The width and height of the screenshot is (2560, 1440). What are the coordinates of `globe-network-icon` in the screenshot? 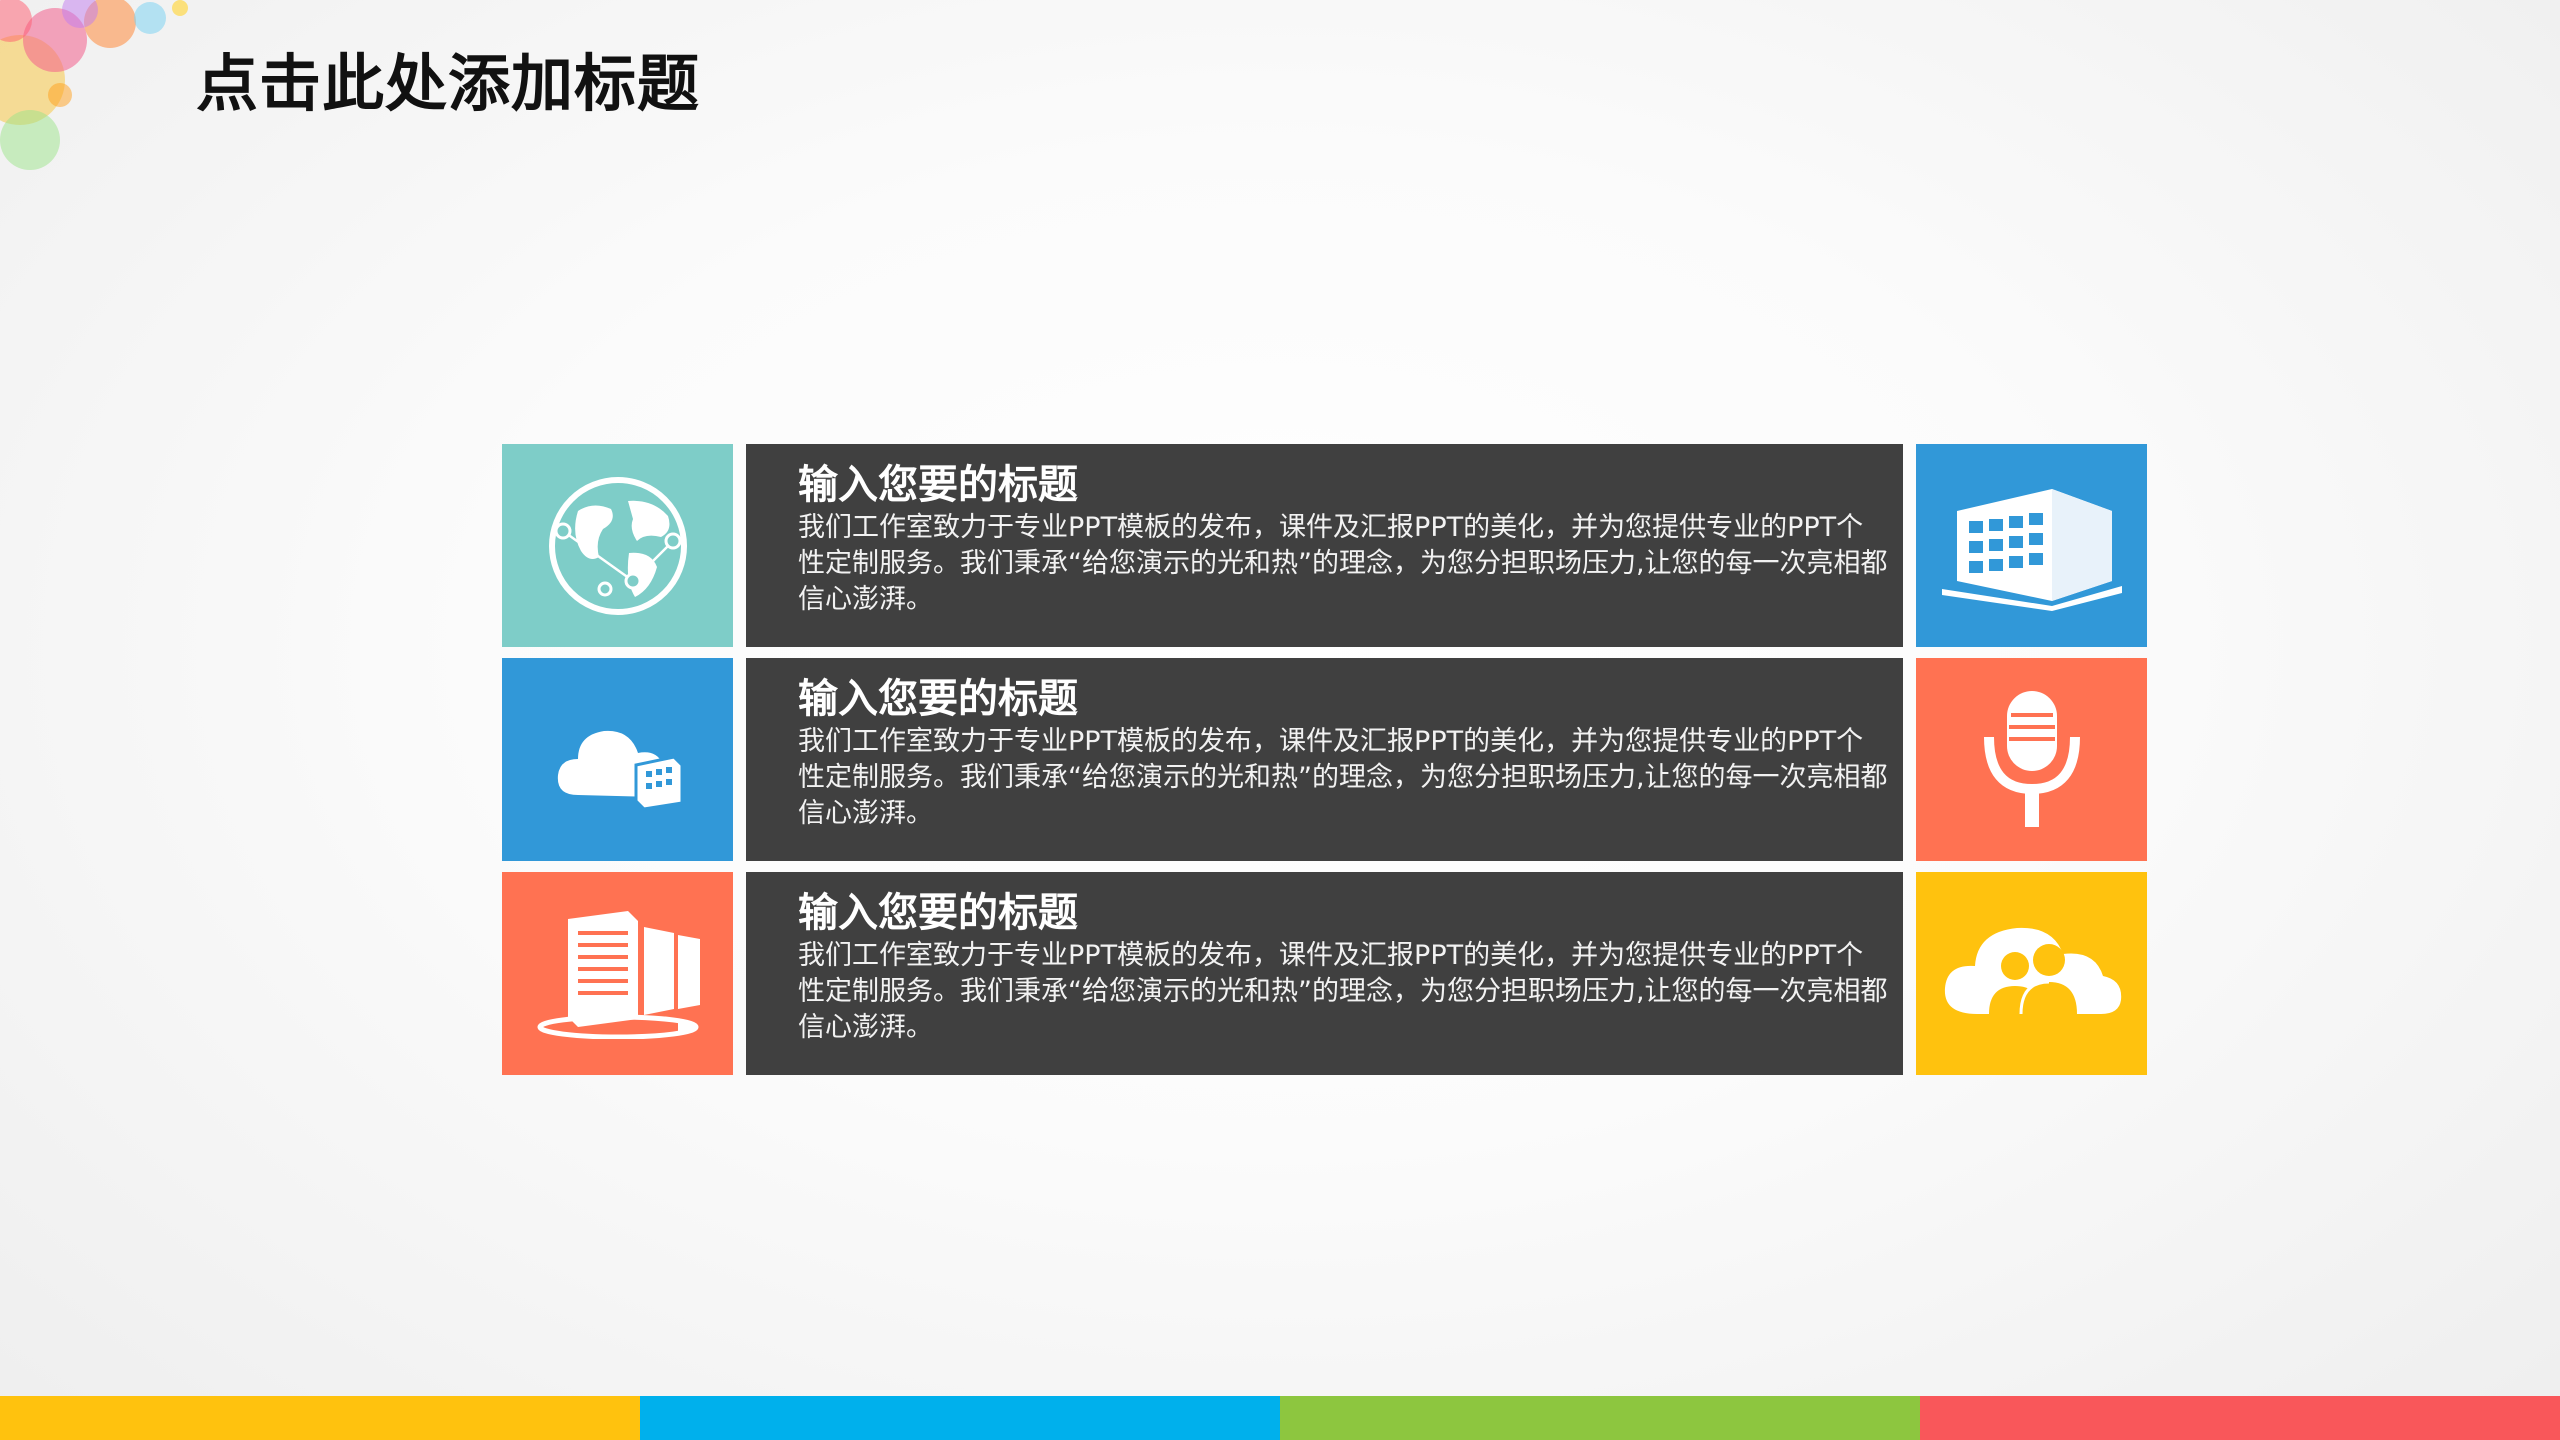 It's located at (617, 545).